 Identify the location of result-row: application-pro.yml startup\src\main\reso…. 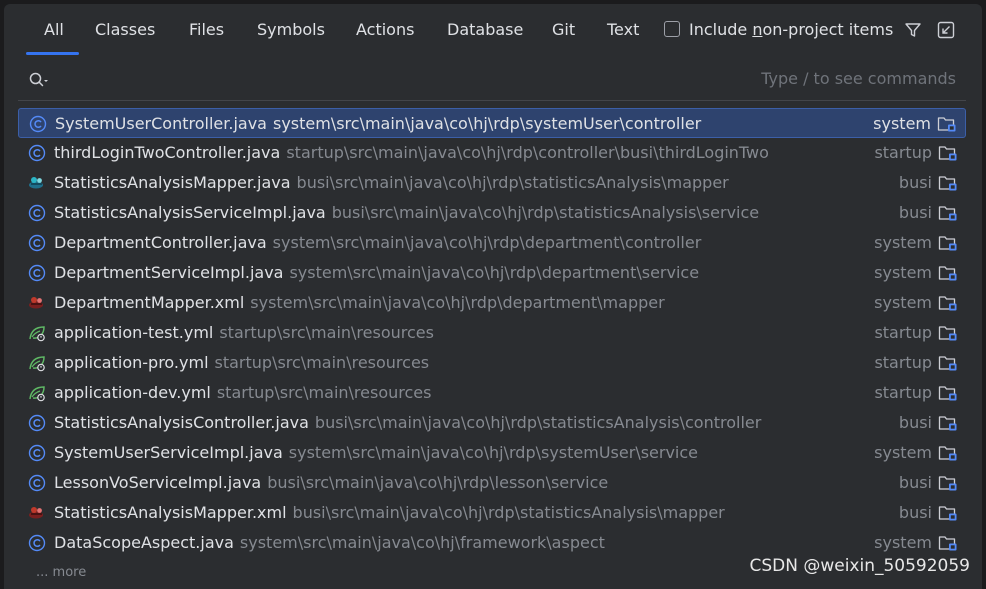
(492, 363).